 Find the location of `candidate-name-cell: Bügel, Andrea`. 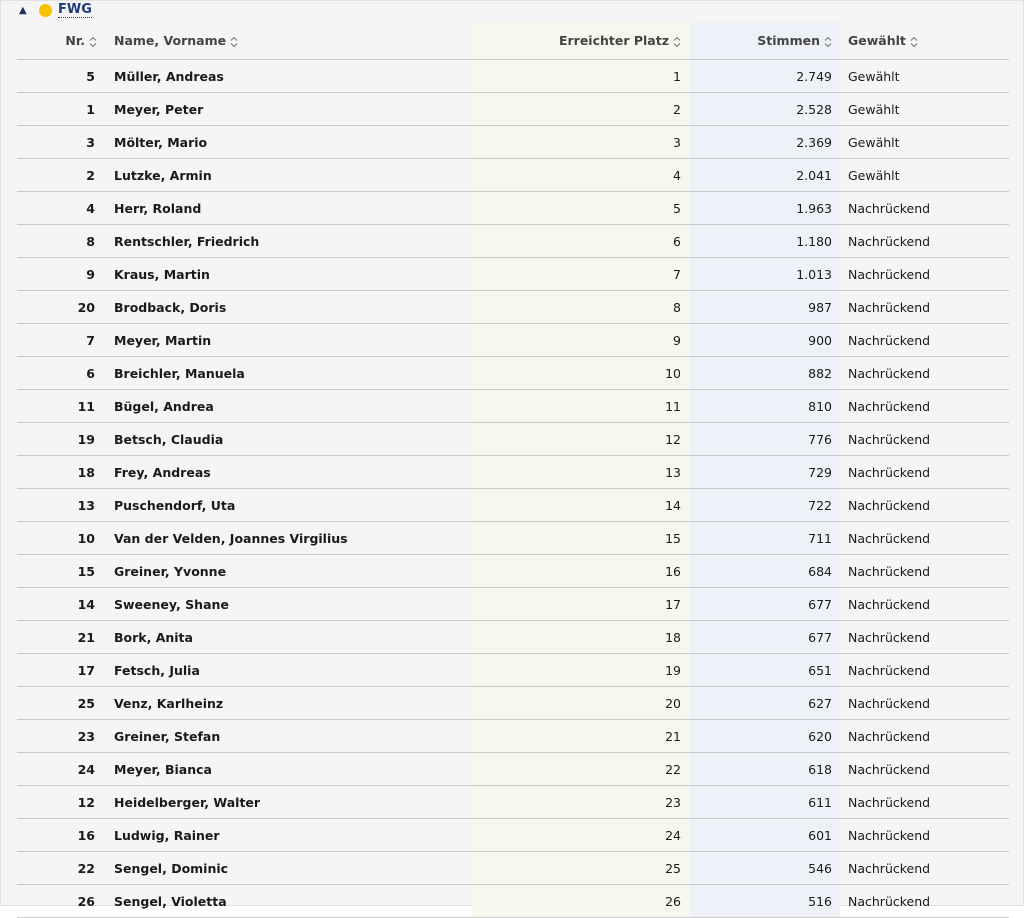

candidate-name-cell: Bügel, Andrea is located at coordinates (288, 406).